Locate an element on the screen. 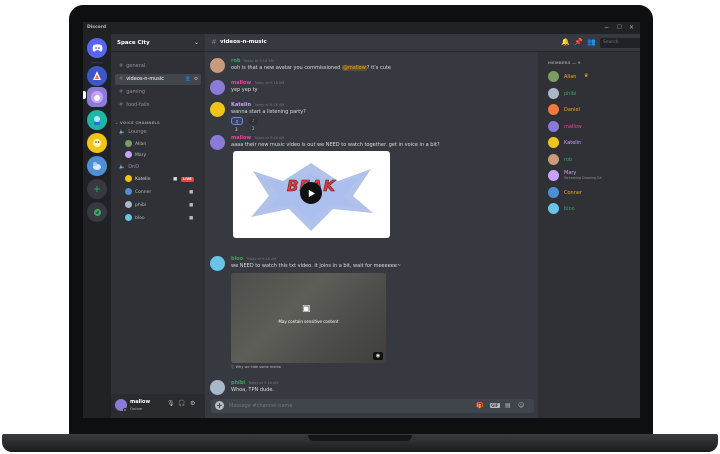 This screenshot has height=454, width=720. message-author: rob Today at 9:18 AM is located at coordinates (252, 61).